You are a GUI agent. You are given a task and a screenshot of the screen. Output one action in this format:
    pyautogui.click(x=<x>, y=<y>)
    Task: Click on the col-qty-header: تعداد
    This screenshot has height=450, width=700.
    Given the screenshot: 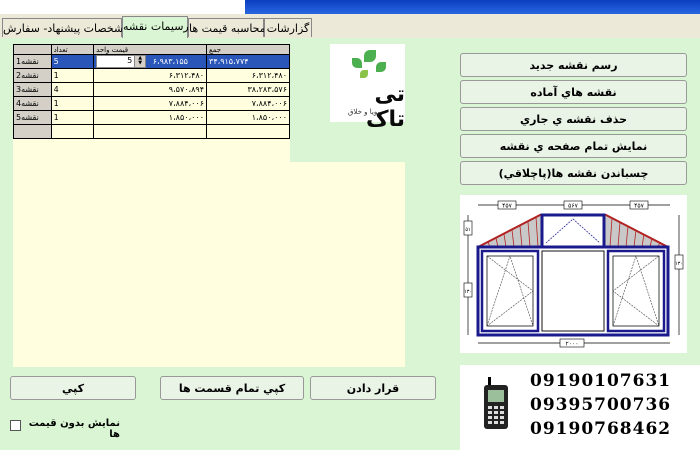 What is the action you would take?
    pyautogui.click(x=72, y=49)
    